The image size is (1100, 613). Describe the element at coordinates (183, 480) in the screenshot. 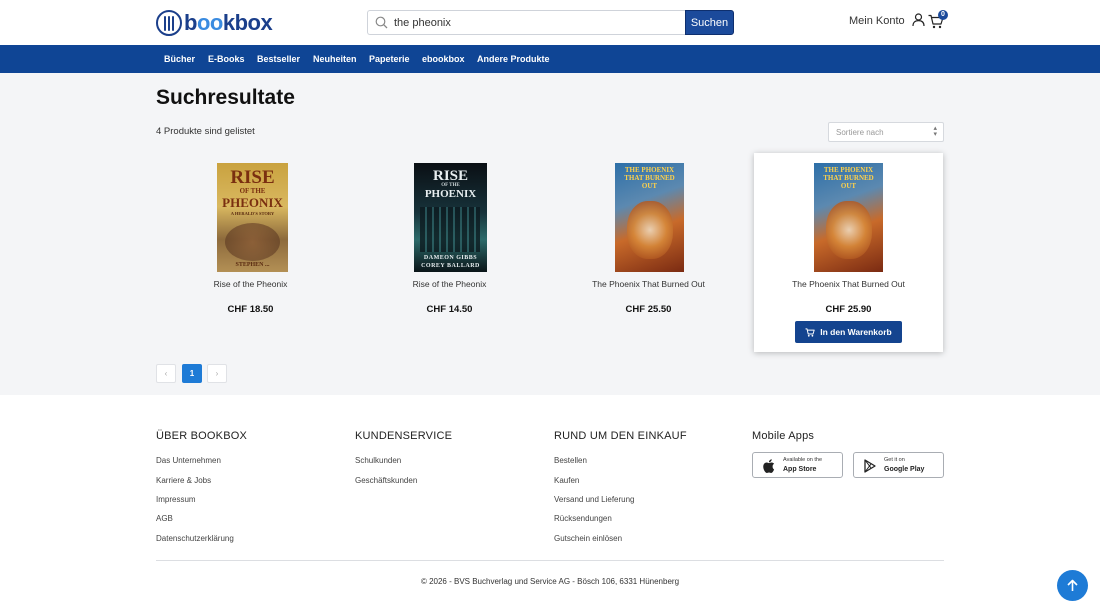

I see `footer-link: Karriere & Jobs` at that location.